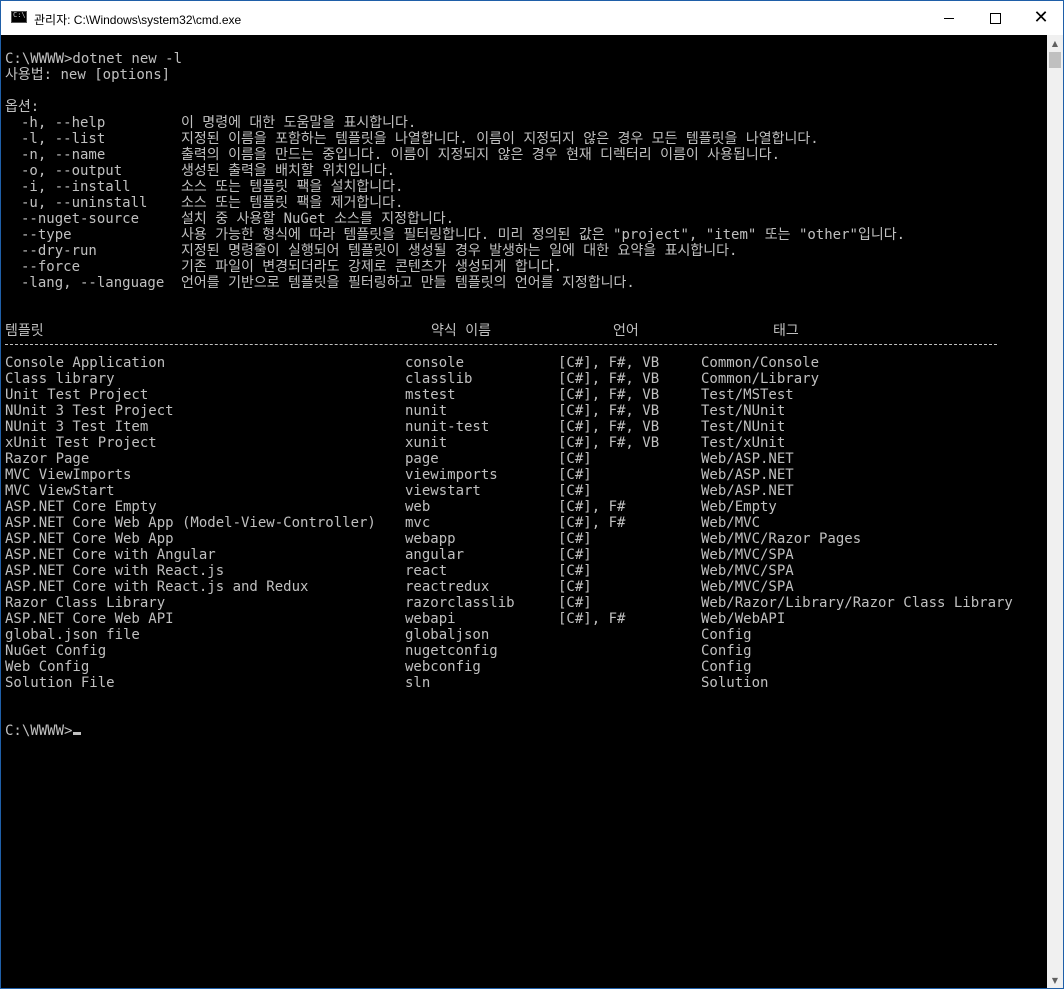  Describe the element at coordinates (85, 603) in the screenshot. I see `template-name: Razor Class Library` at that location.